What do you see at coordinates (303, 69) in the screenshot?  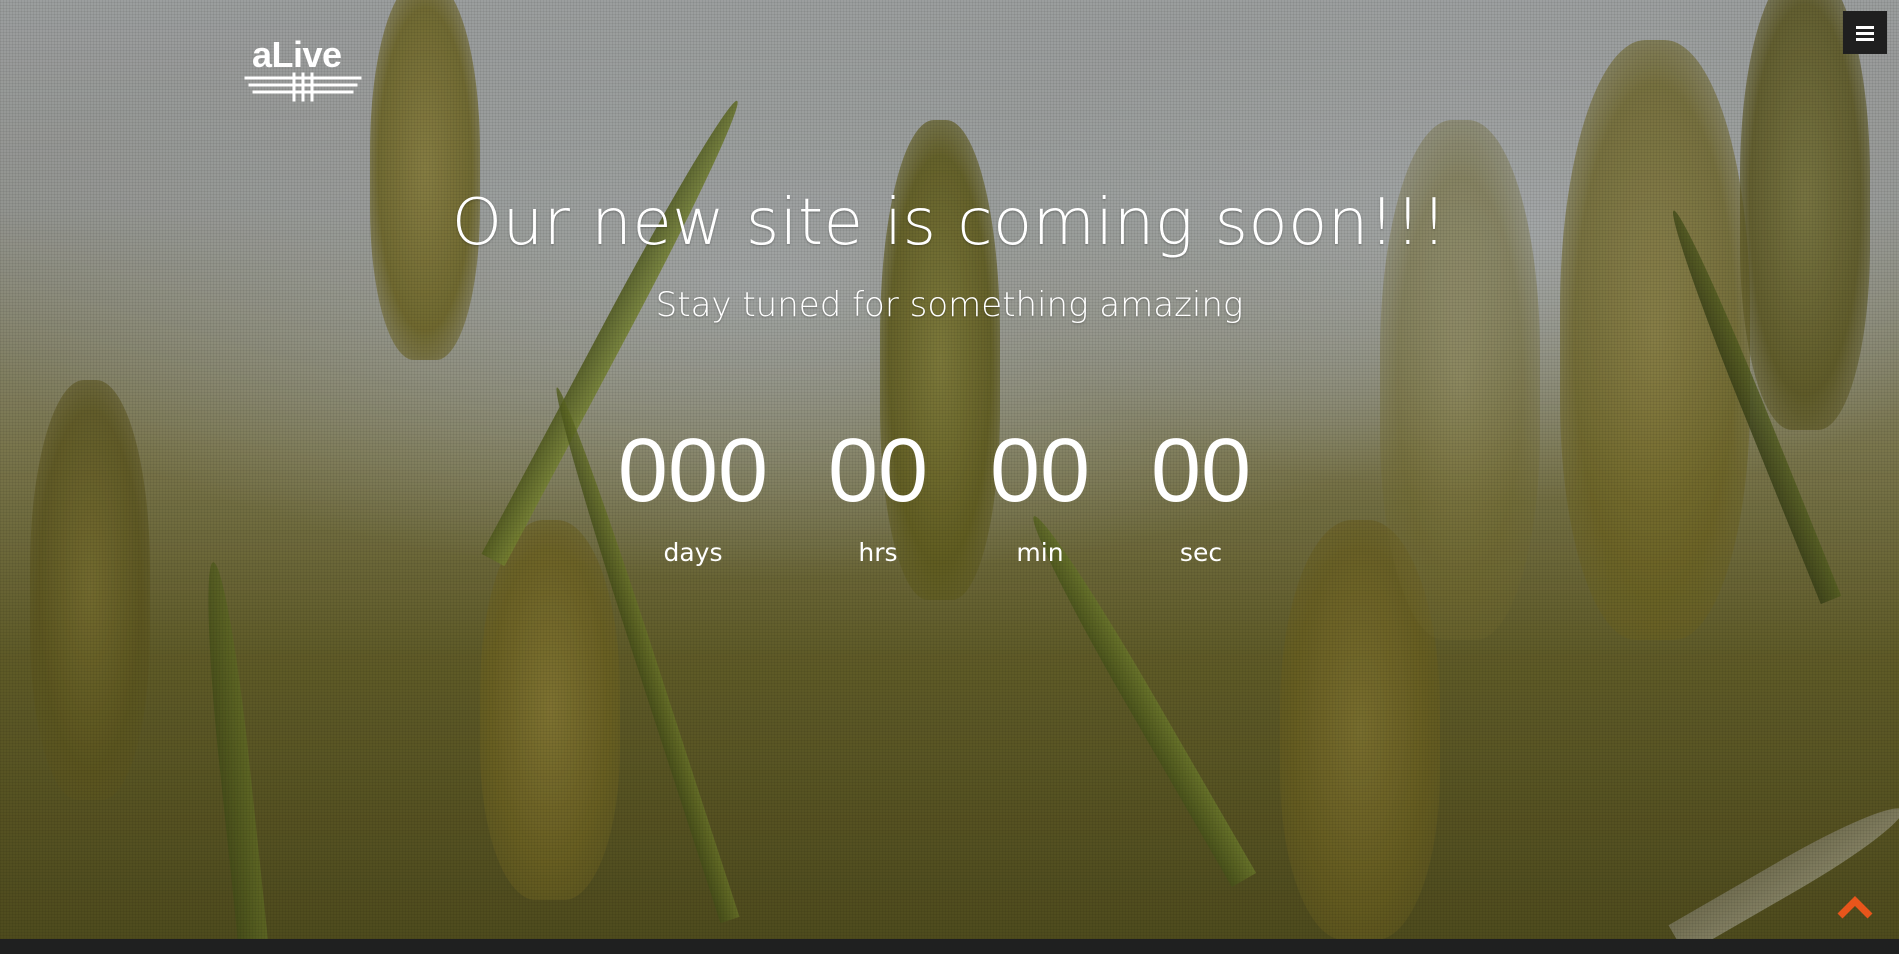 I see `site-logo: aLive` at bounding box center [303, 69].